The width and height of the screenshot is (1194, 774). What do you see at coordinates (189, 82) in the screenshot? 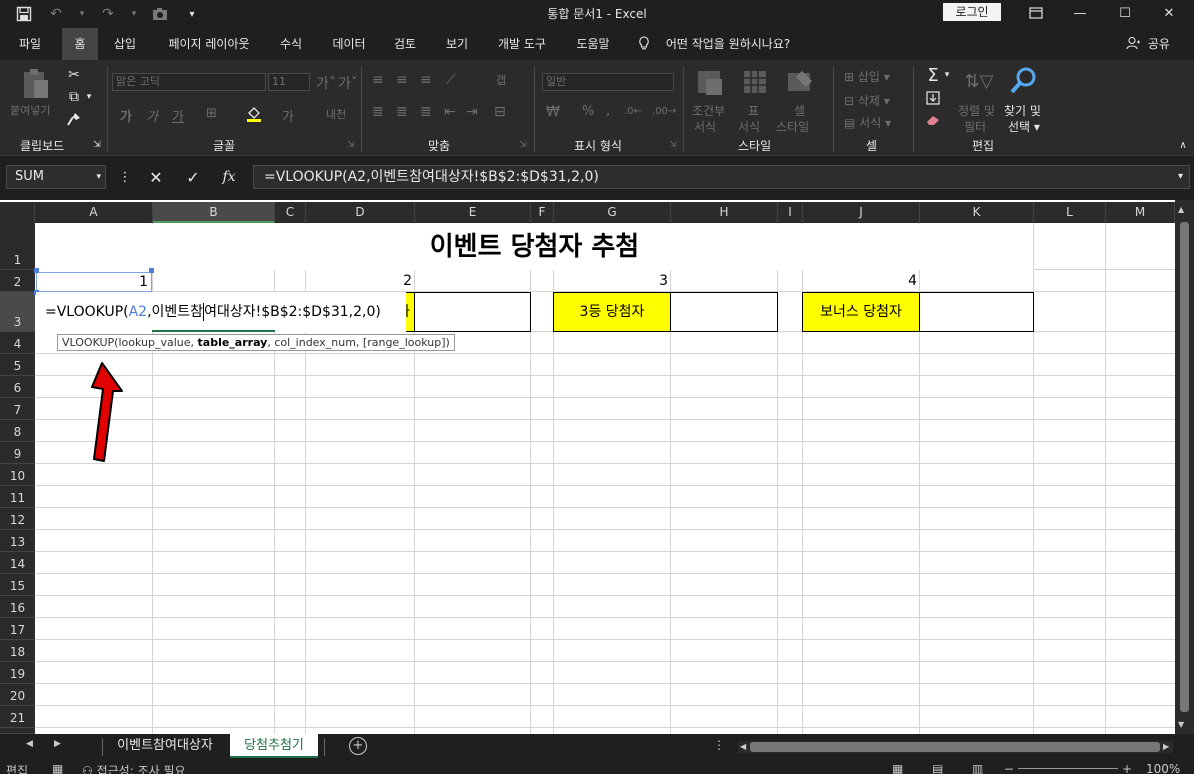
I see `font-name-box: 맑은 고딕` at bounding box center [189, 82].